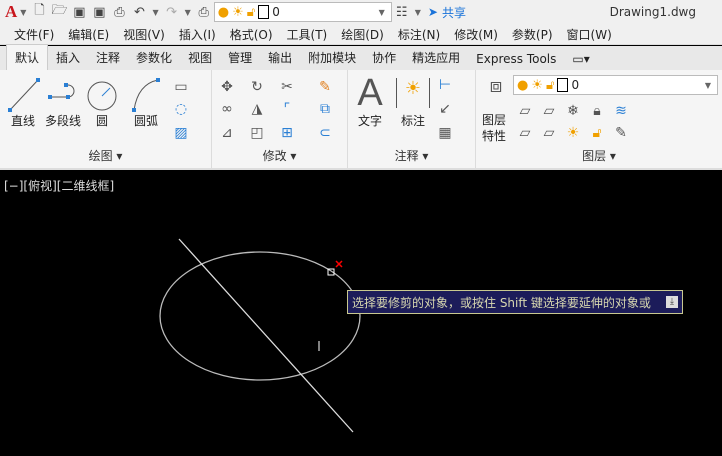 Image resolution: width=722 pixels, height=456 pixels. Describe the element at coordinates (139, 12) in the screenshot. I see `undo-icon: ↶` at that location.